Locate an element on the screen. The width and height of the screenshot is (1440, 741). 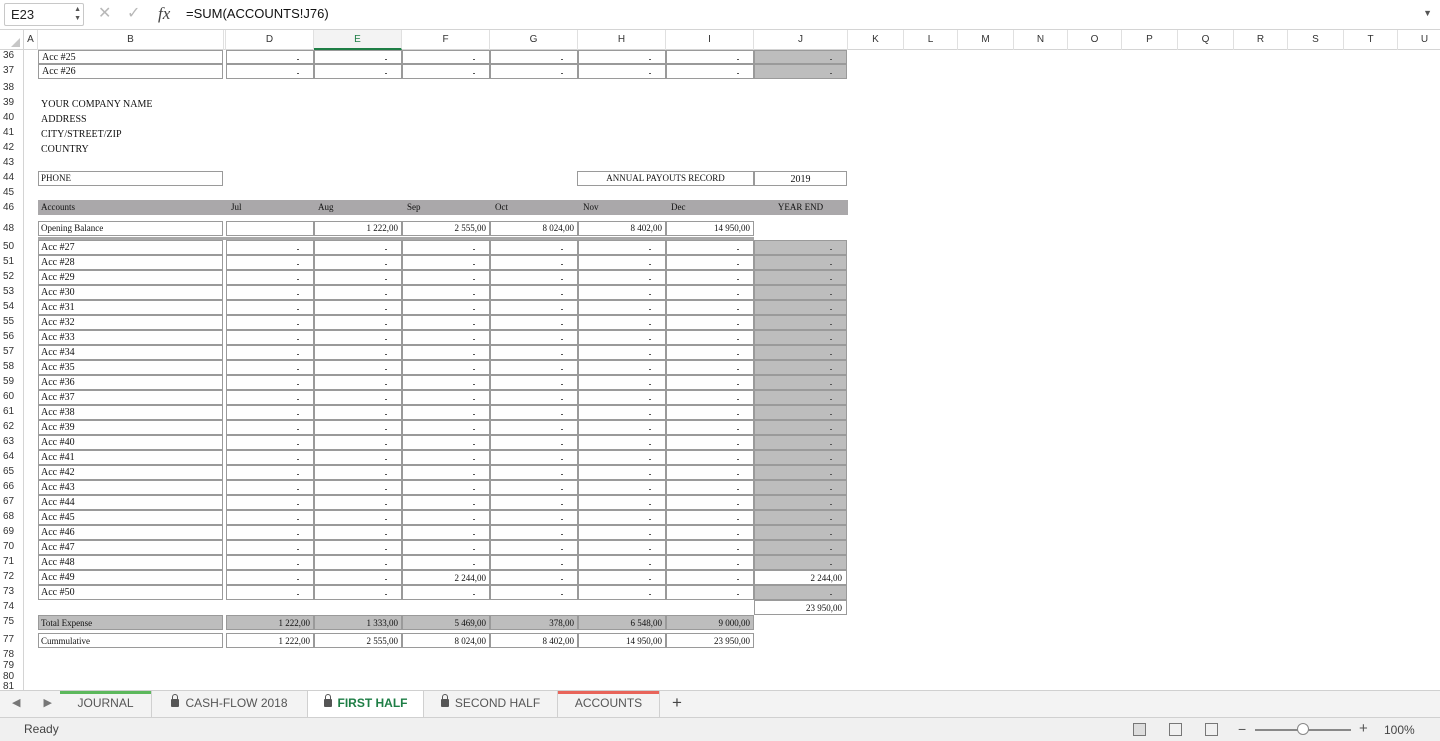
table-header-2: Aug is located at coordinates (326, 207).